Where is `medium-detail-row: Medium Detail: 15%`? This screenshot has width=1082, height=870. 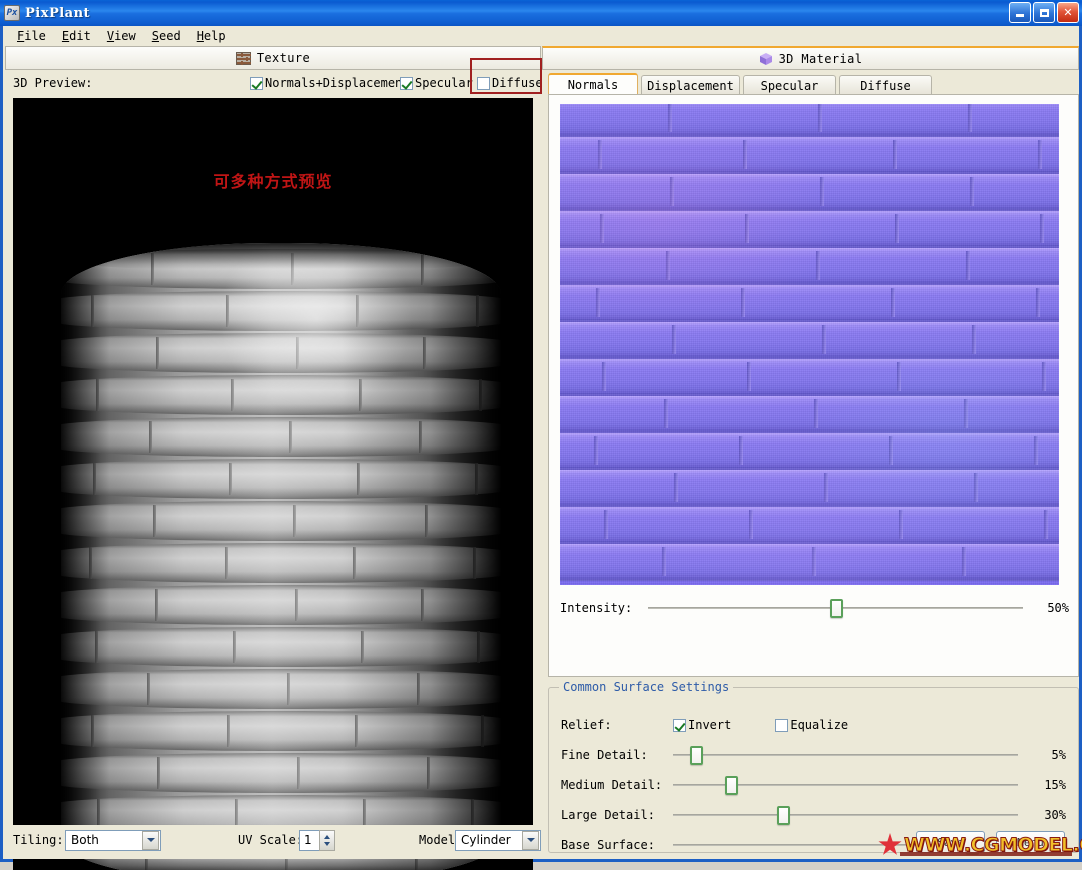 medium-detail-row: Medium Detail: 15% is located at coordinates (814, 785).